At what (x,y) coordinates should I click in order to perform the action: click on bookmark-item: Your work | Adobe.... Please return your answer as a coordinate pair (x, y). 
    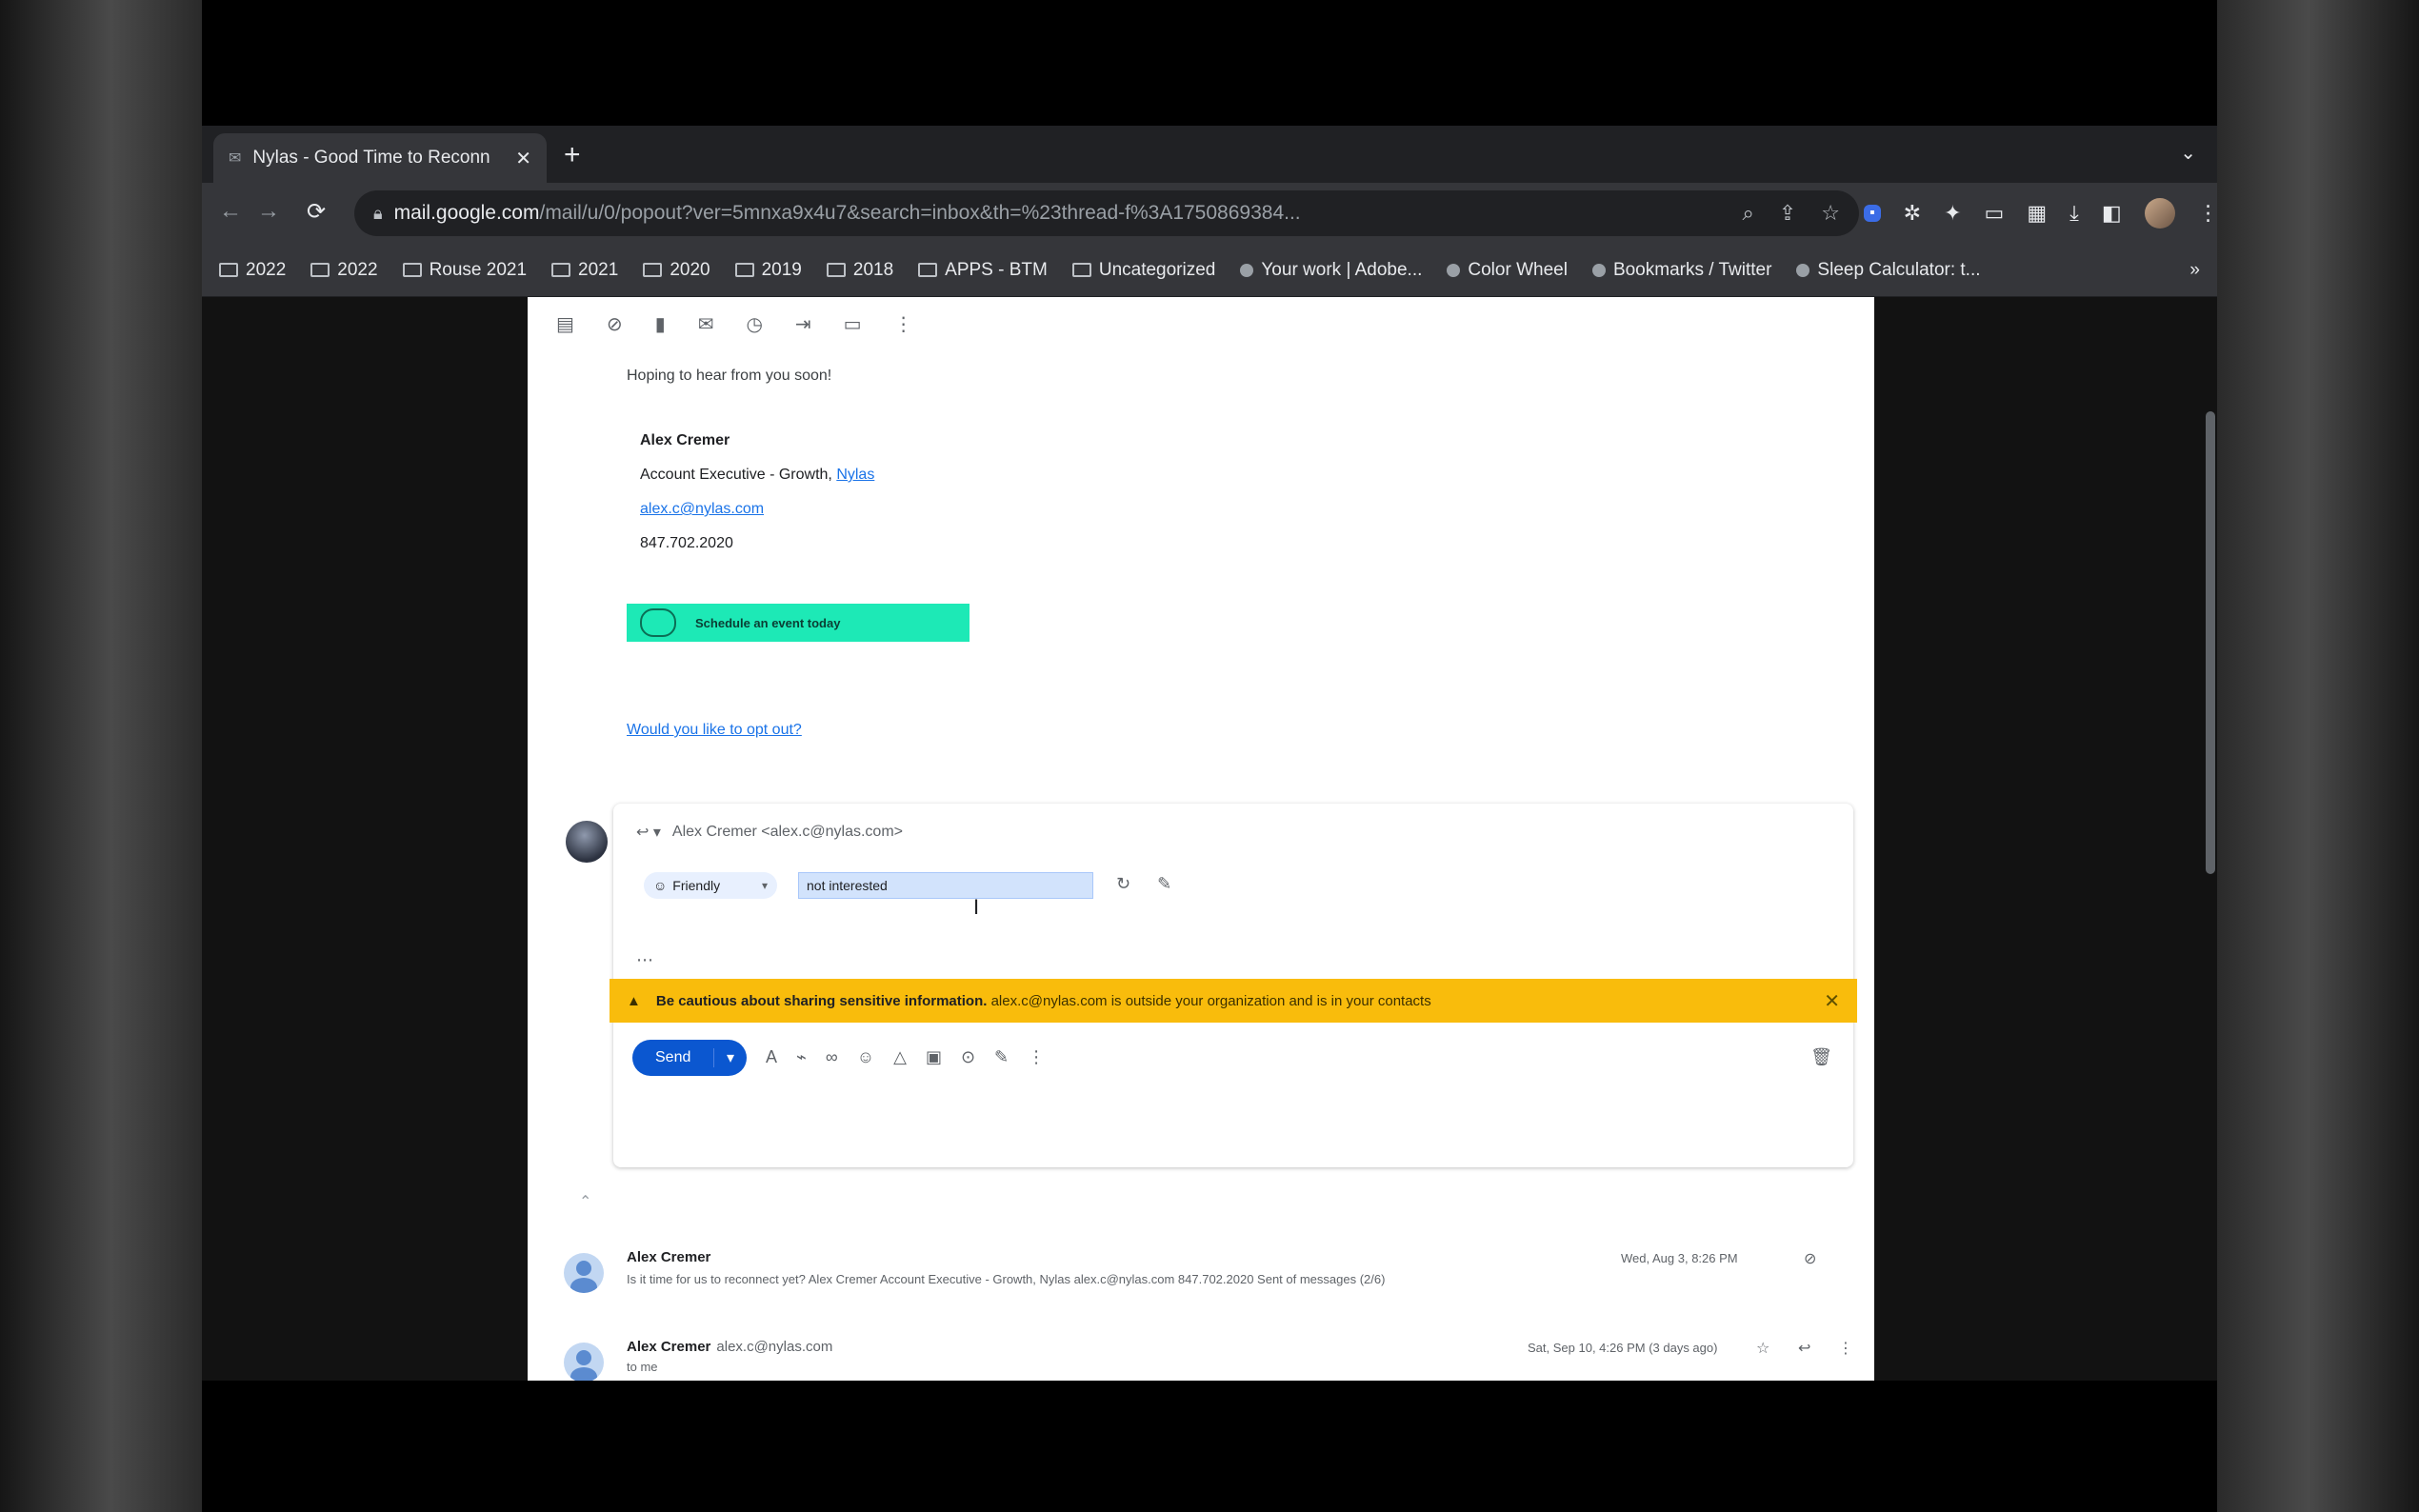
    Looking at the image, I should click on (1331, 270).